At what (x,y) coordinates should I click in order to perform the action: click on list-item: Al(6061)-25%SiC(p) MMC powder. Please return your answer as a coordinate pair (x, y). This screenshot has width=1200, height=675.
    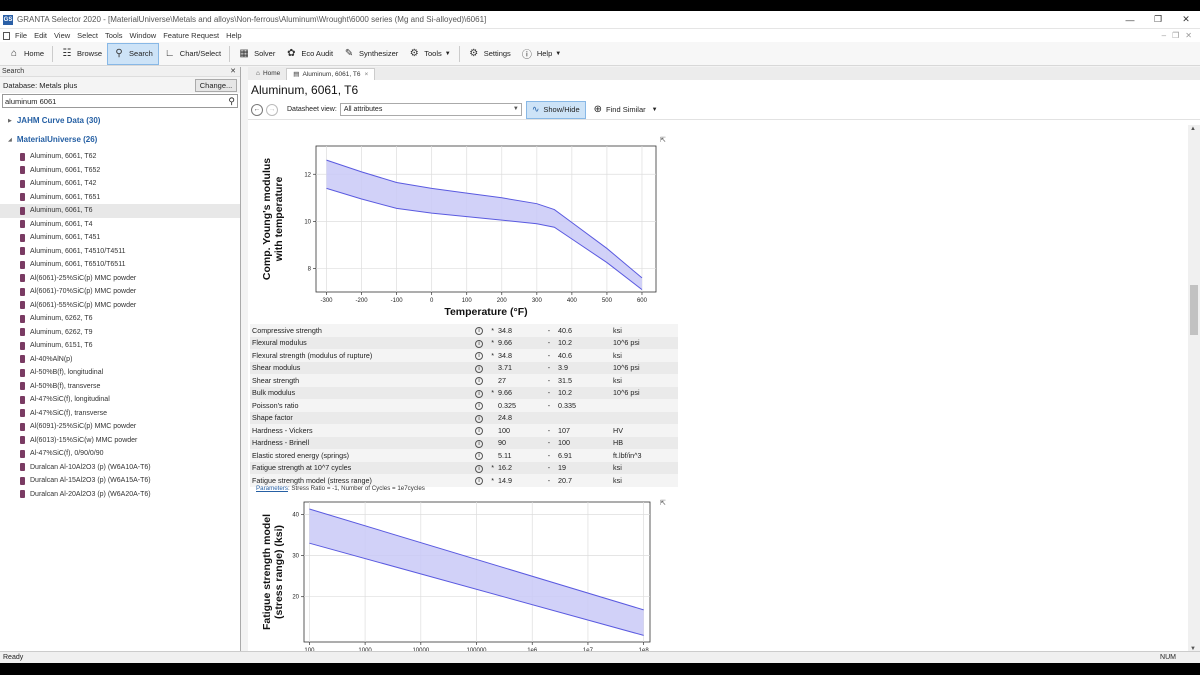
    Looking at the image, I should click on (120, 279).